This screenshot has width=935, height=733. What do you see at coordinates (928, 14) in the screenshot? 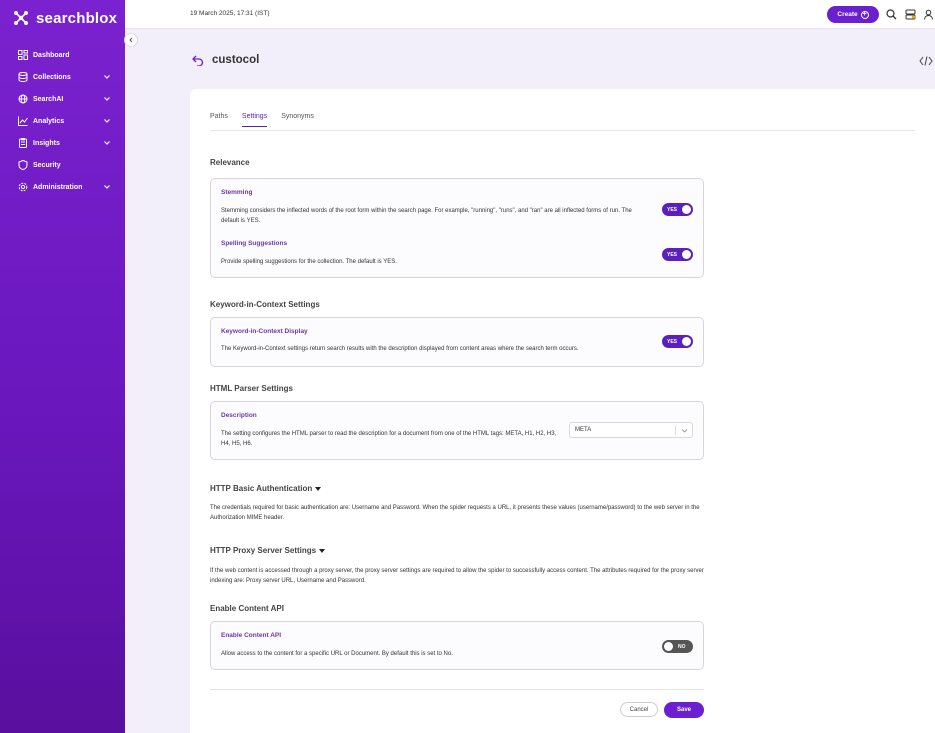
I see `user-icon` at bounding box center [928, 14].